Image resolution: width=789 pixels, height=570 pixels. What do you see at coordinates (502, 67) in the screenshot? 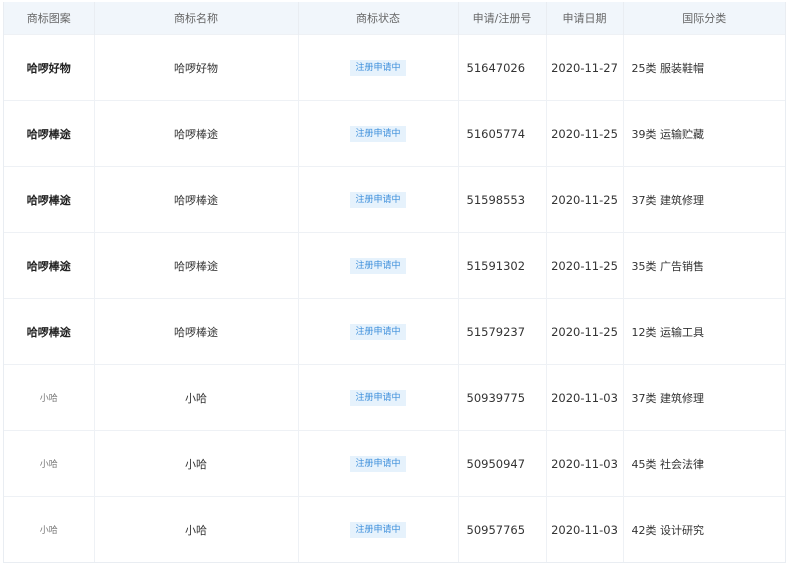
I see `reg-number: 51647026` at bounding box center [502, 67].